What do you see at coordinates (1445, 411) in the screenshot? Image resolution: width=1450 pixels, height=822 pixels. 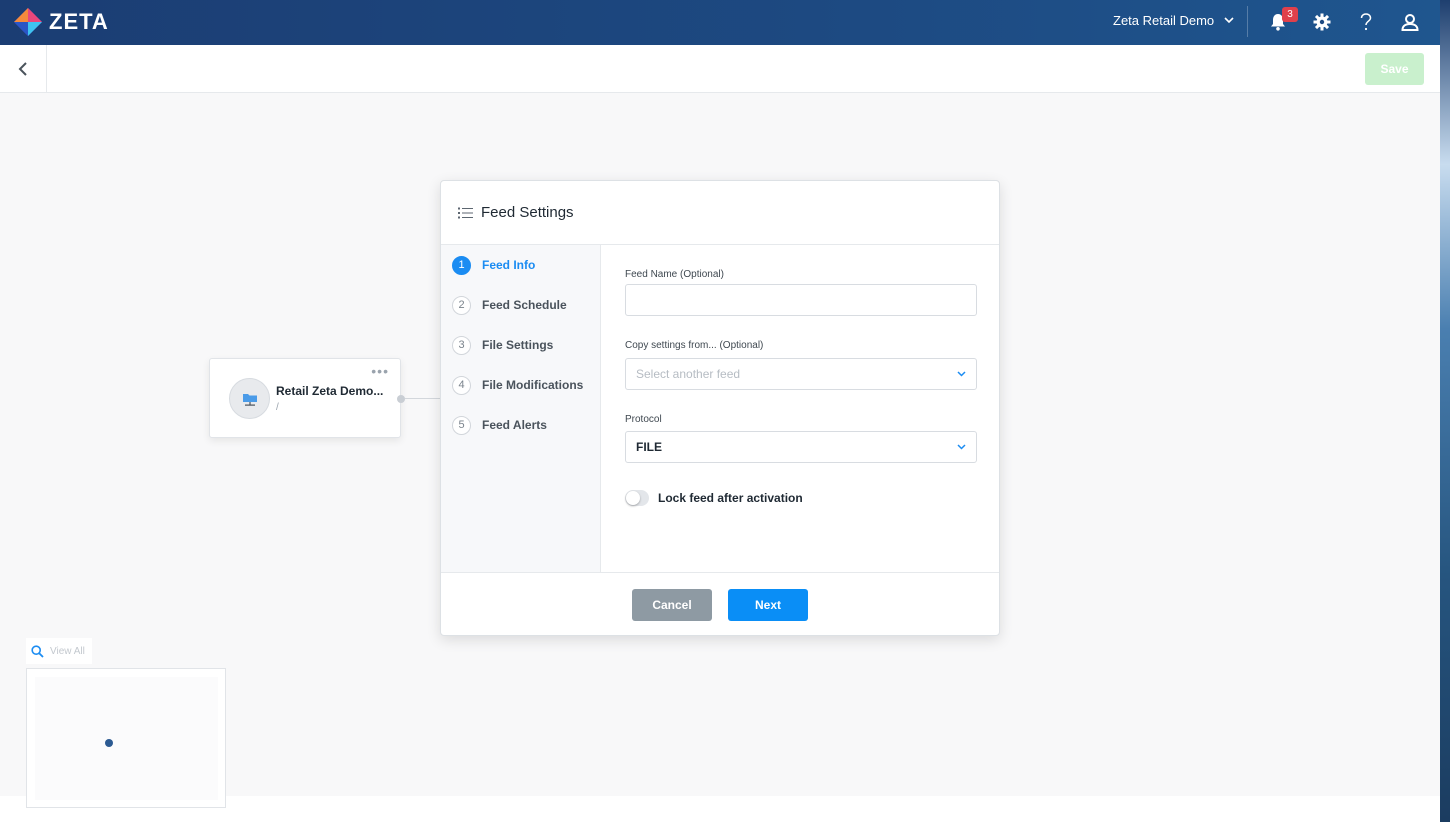 I see `background-sea-strip` at bounding box center [1445, 411].